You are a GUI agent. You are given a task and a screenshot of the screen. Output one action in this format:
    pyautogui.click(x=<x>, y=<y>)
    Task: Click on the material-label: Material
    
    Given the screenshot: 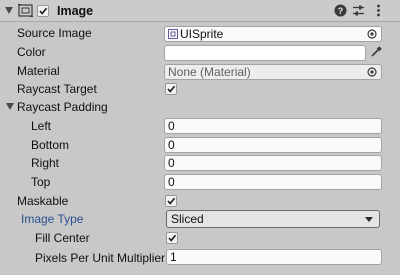 What is the action you would take?
    pyautogui.click(x=38, y=71)
    